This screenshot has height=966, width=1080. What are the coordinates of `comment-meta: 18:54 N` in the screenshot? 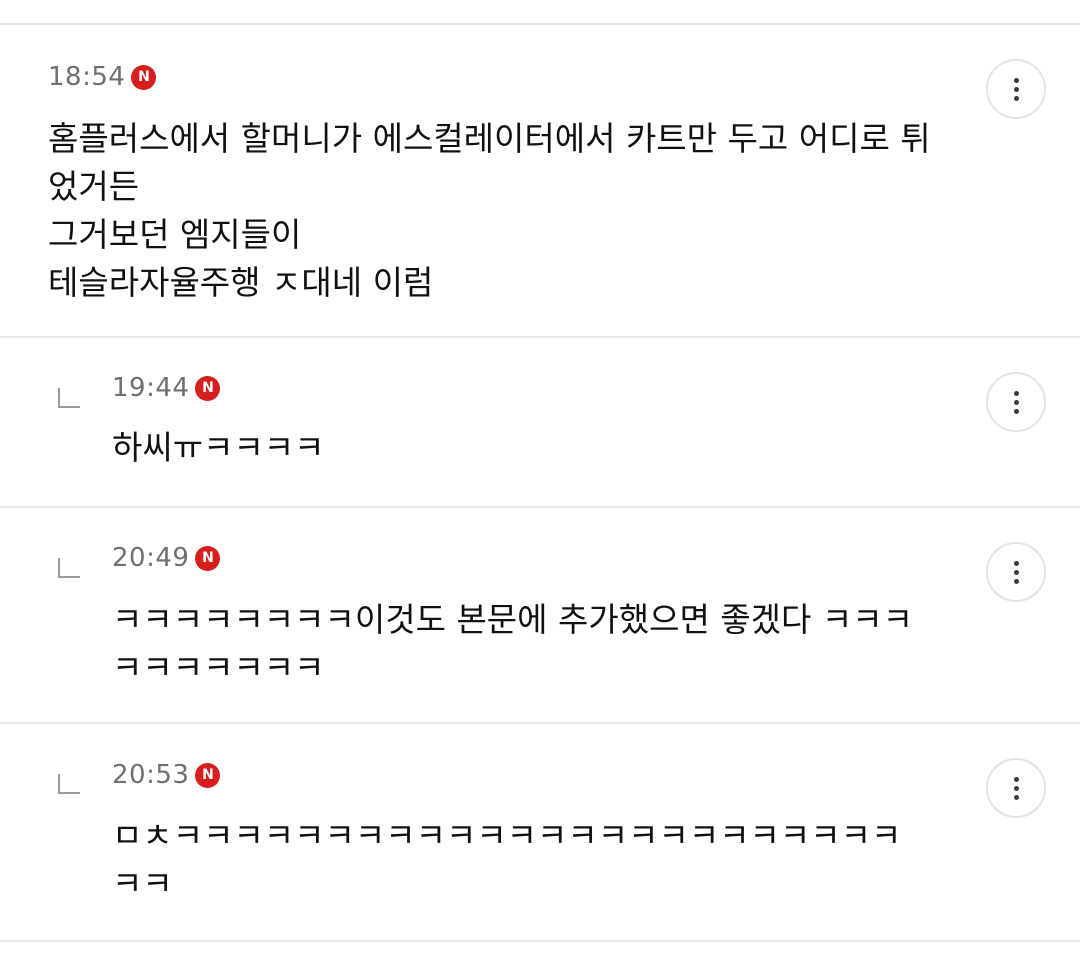 It's located at (102, 77).